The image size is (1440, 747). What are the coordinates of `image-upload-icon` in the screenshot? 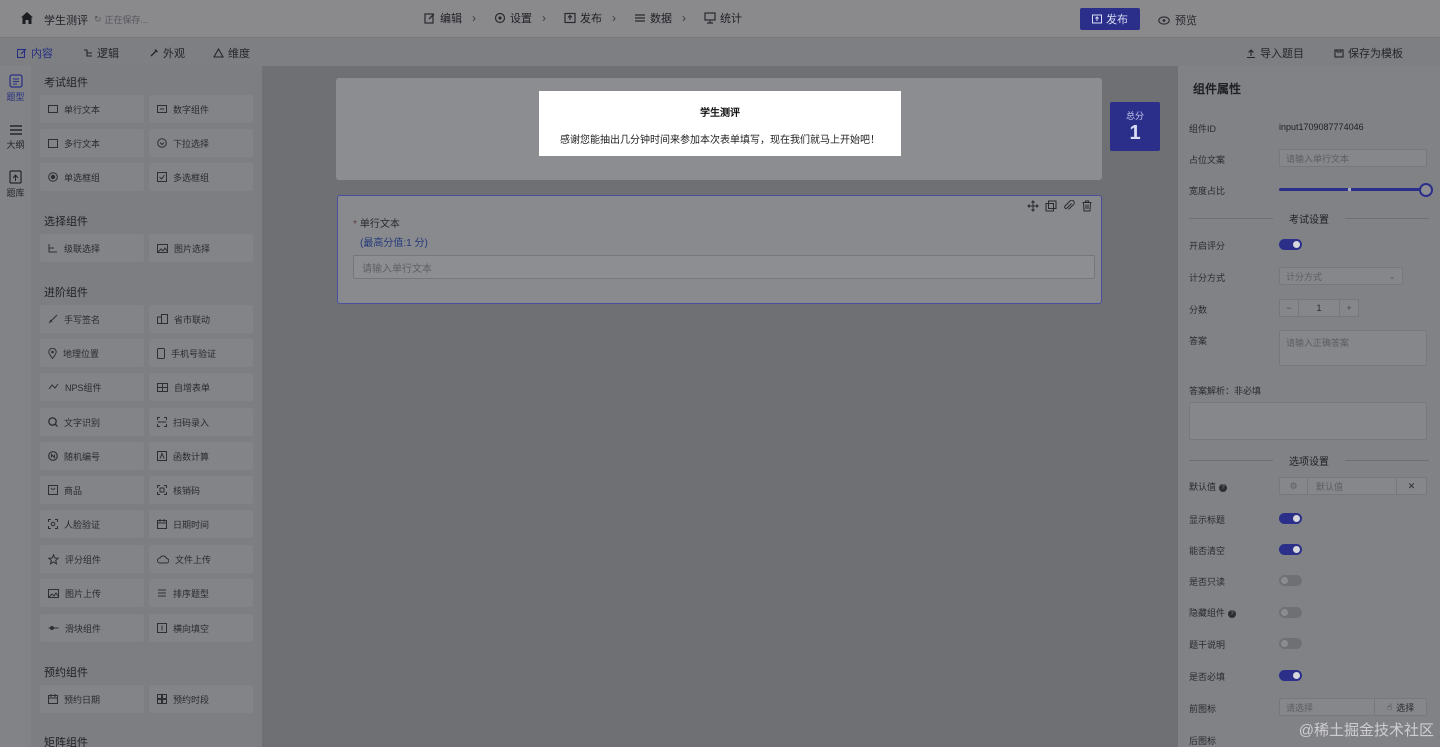 It's located at (53, 593).